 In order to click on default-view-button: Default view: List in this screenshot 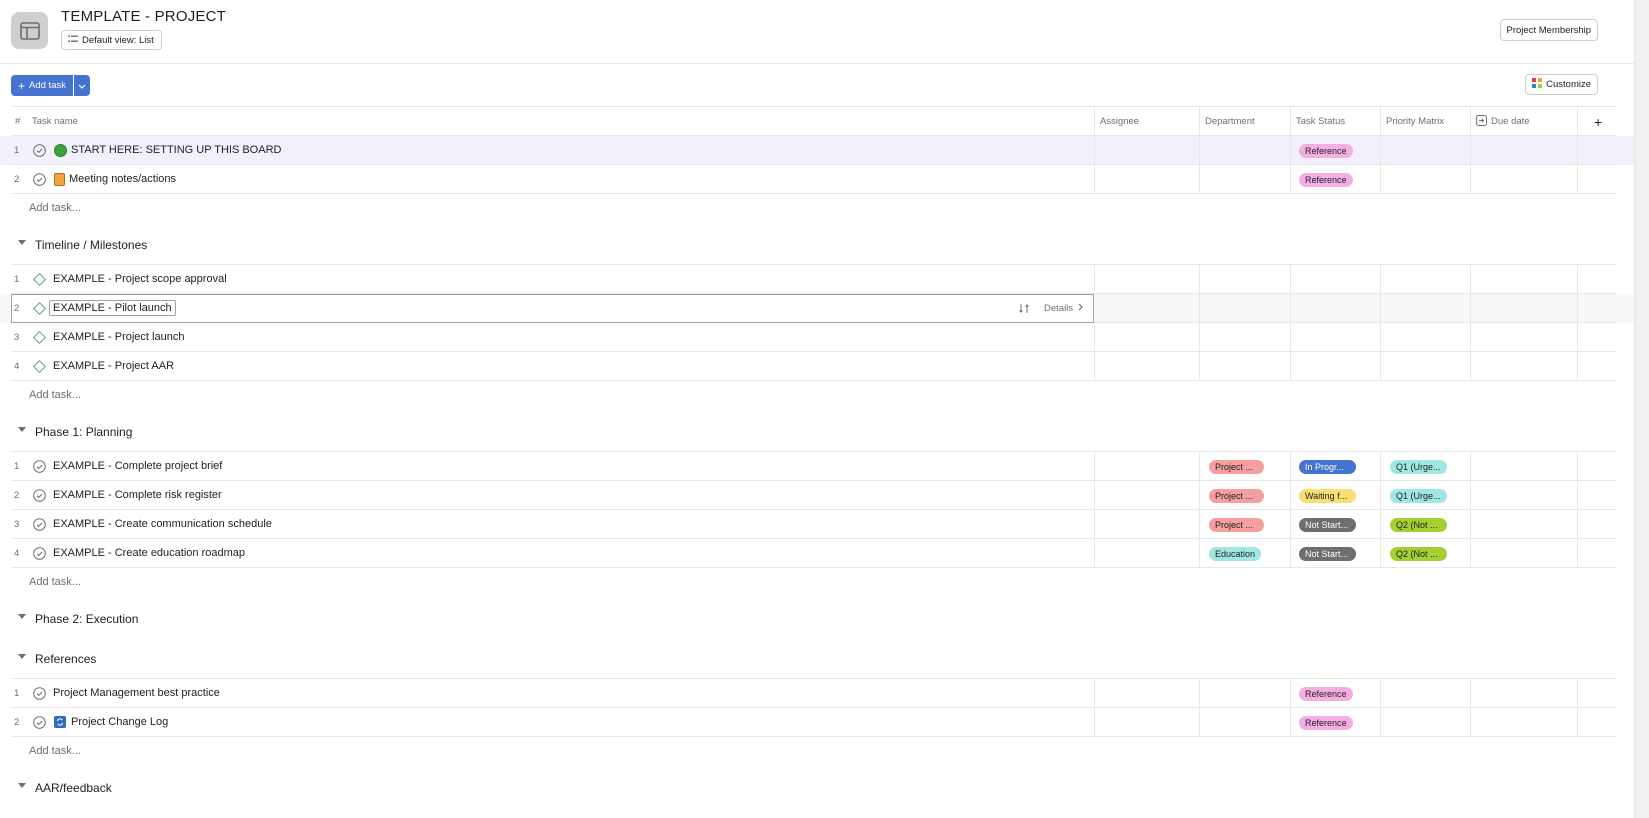, I will do `click(111, 40)`.